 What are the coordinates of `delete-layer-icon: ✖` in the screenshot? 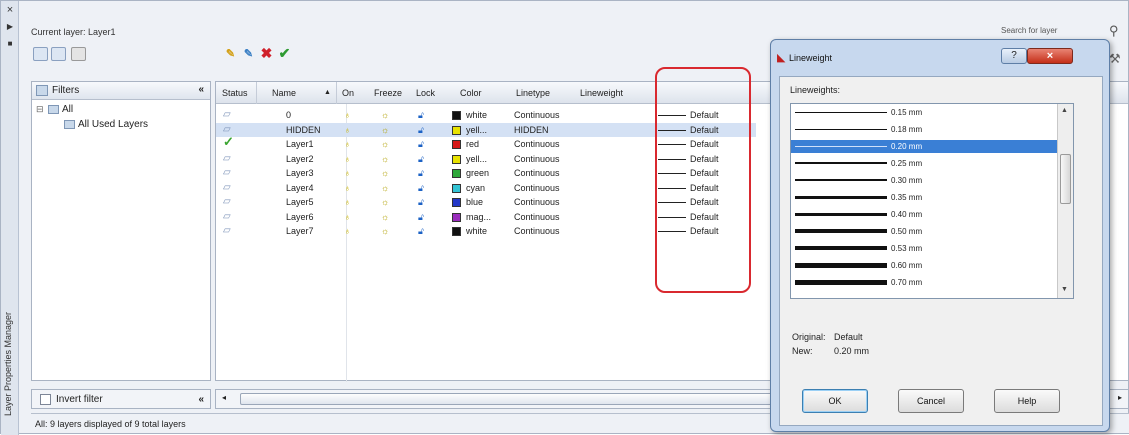 It's located at (266, 53).